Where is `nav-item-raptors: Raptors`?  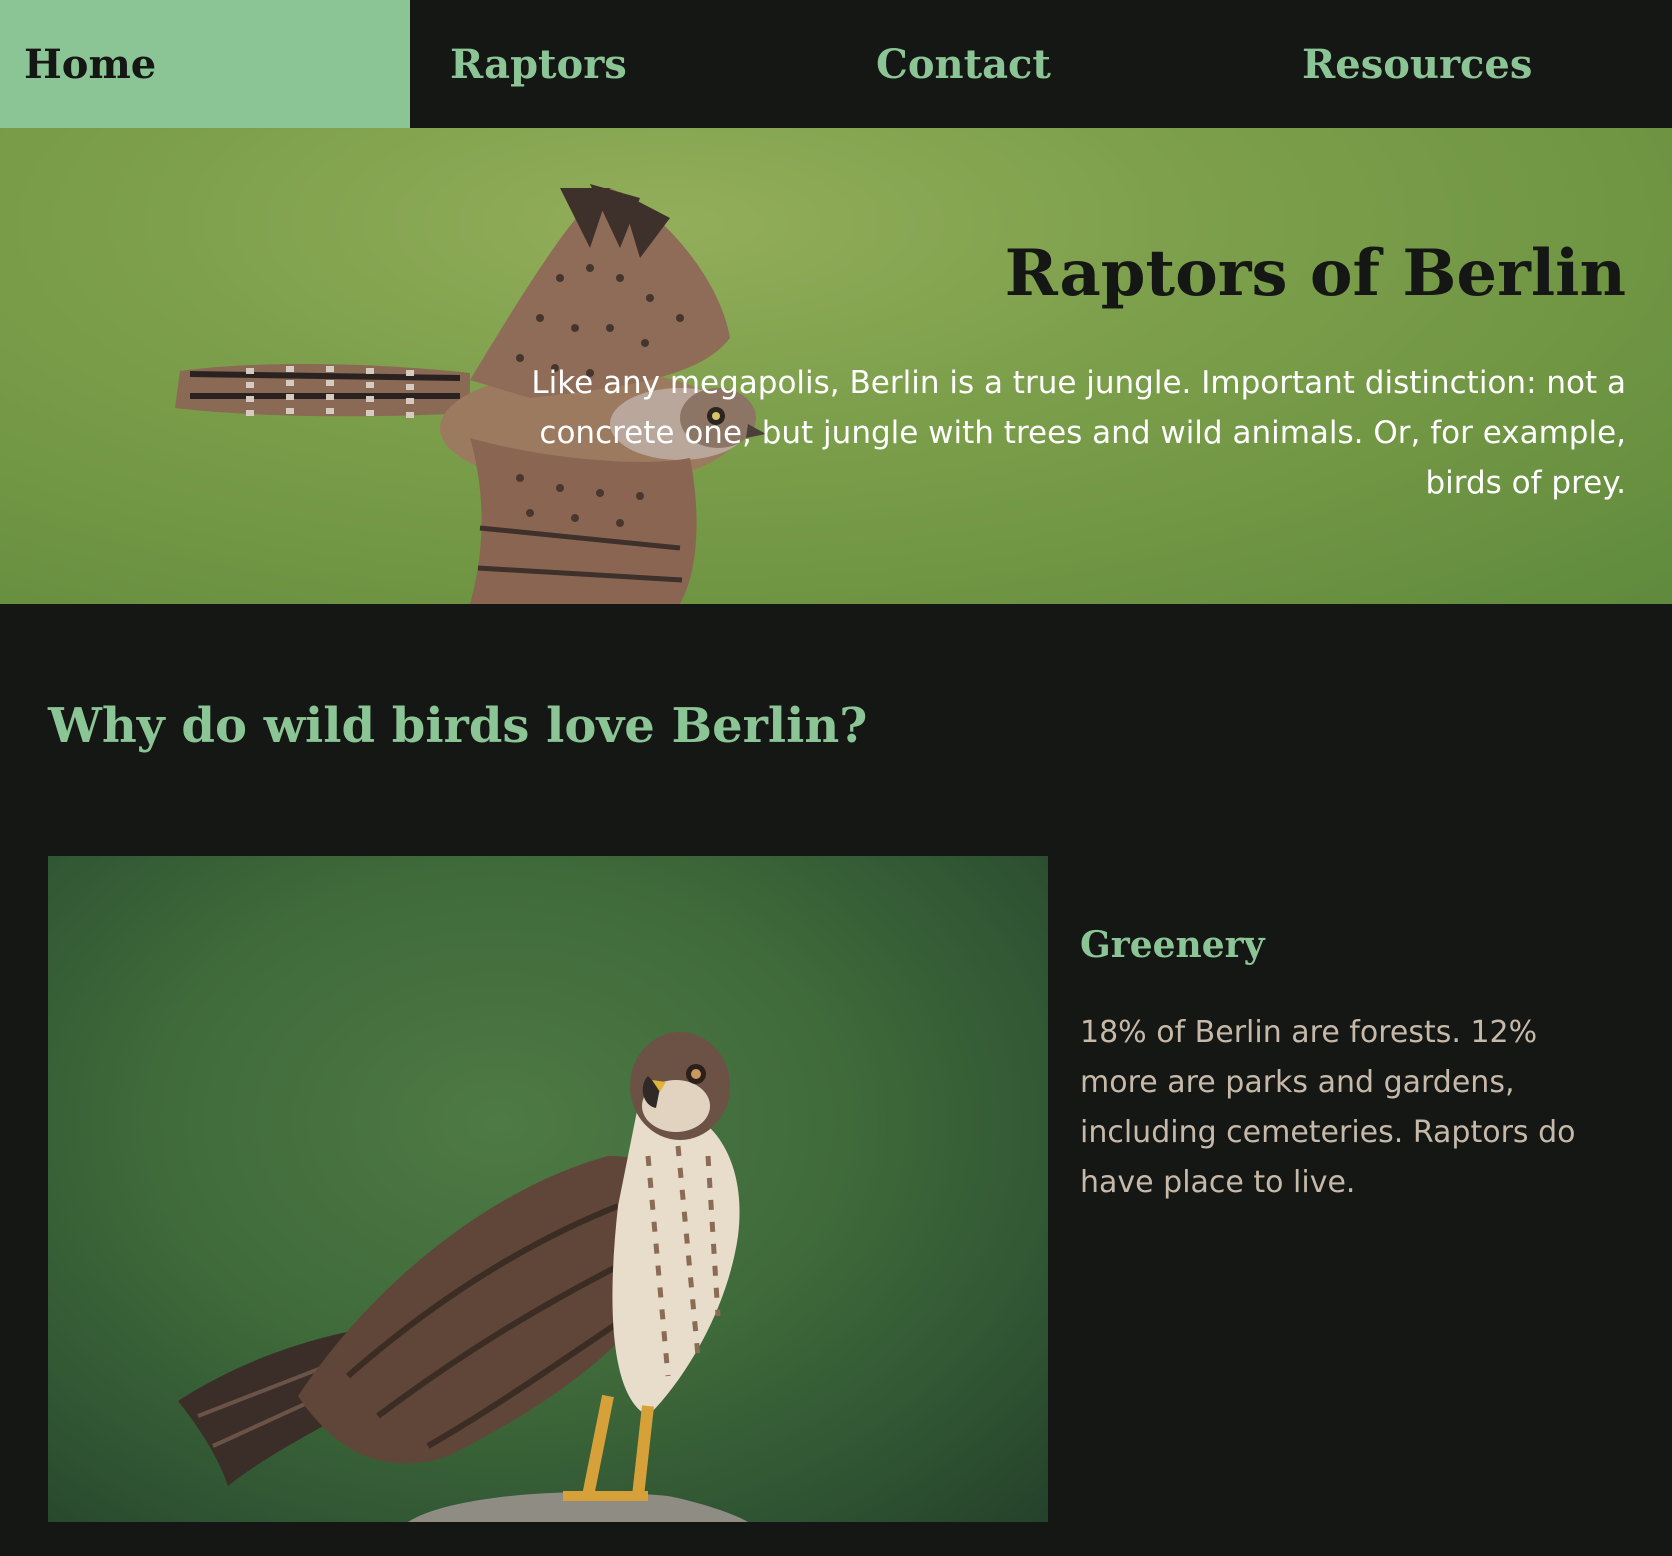
nav-item-raptors: Raptors is located at coordinates (623, 64).